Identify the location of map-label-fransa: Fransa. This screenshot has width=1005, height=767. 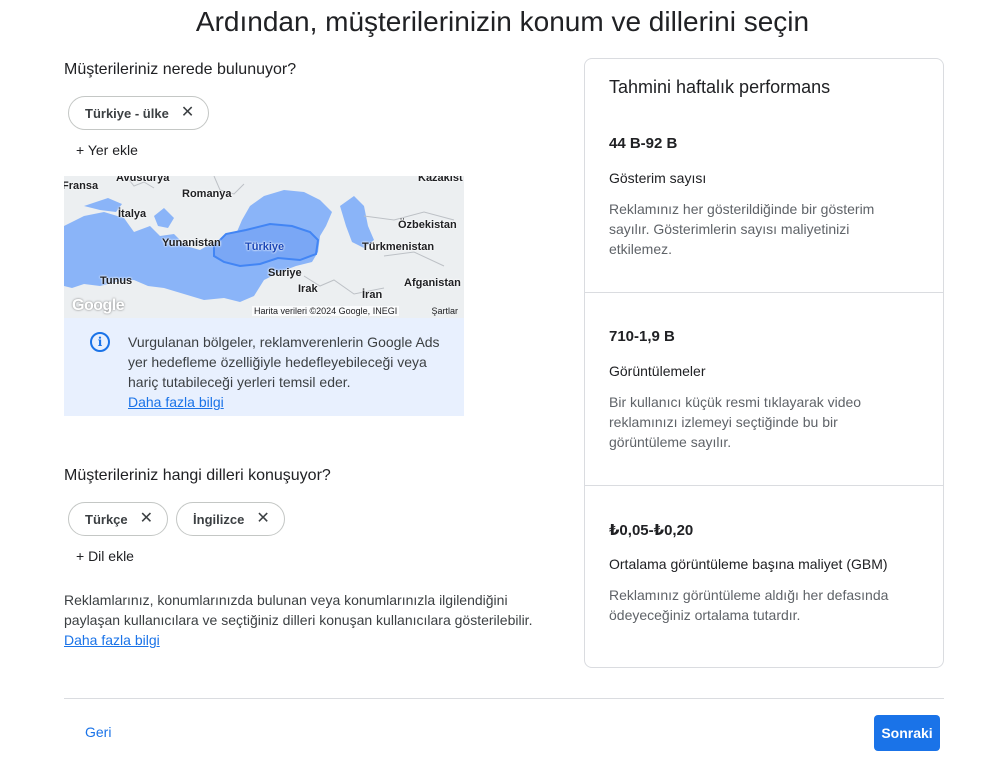
(81, 186).